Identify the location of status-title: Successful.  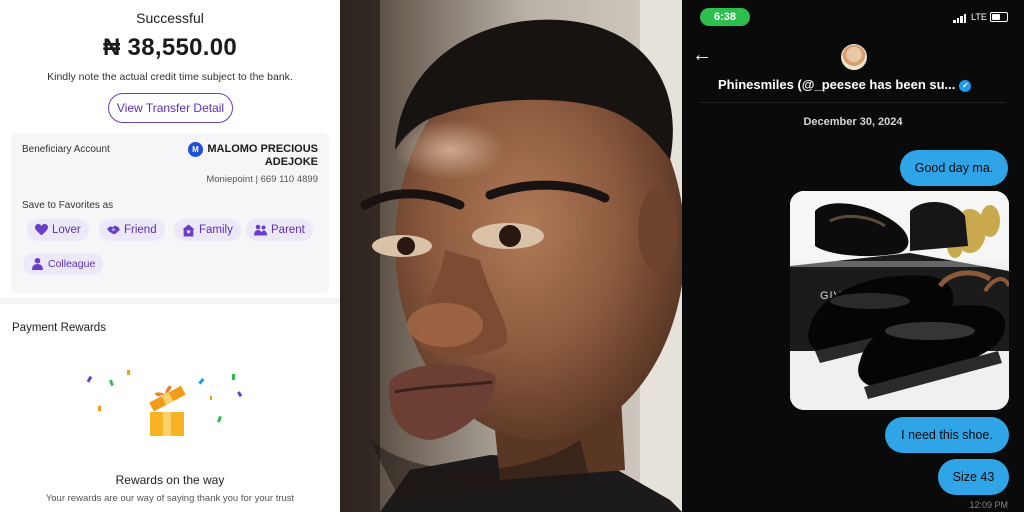
(170, 18).